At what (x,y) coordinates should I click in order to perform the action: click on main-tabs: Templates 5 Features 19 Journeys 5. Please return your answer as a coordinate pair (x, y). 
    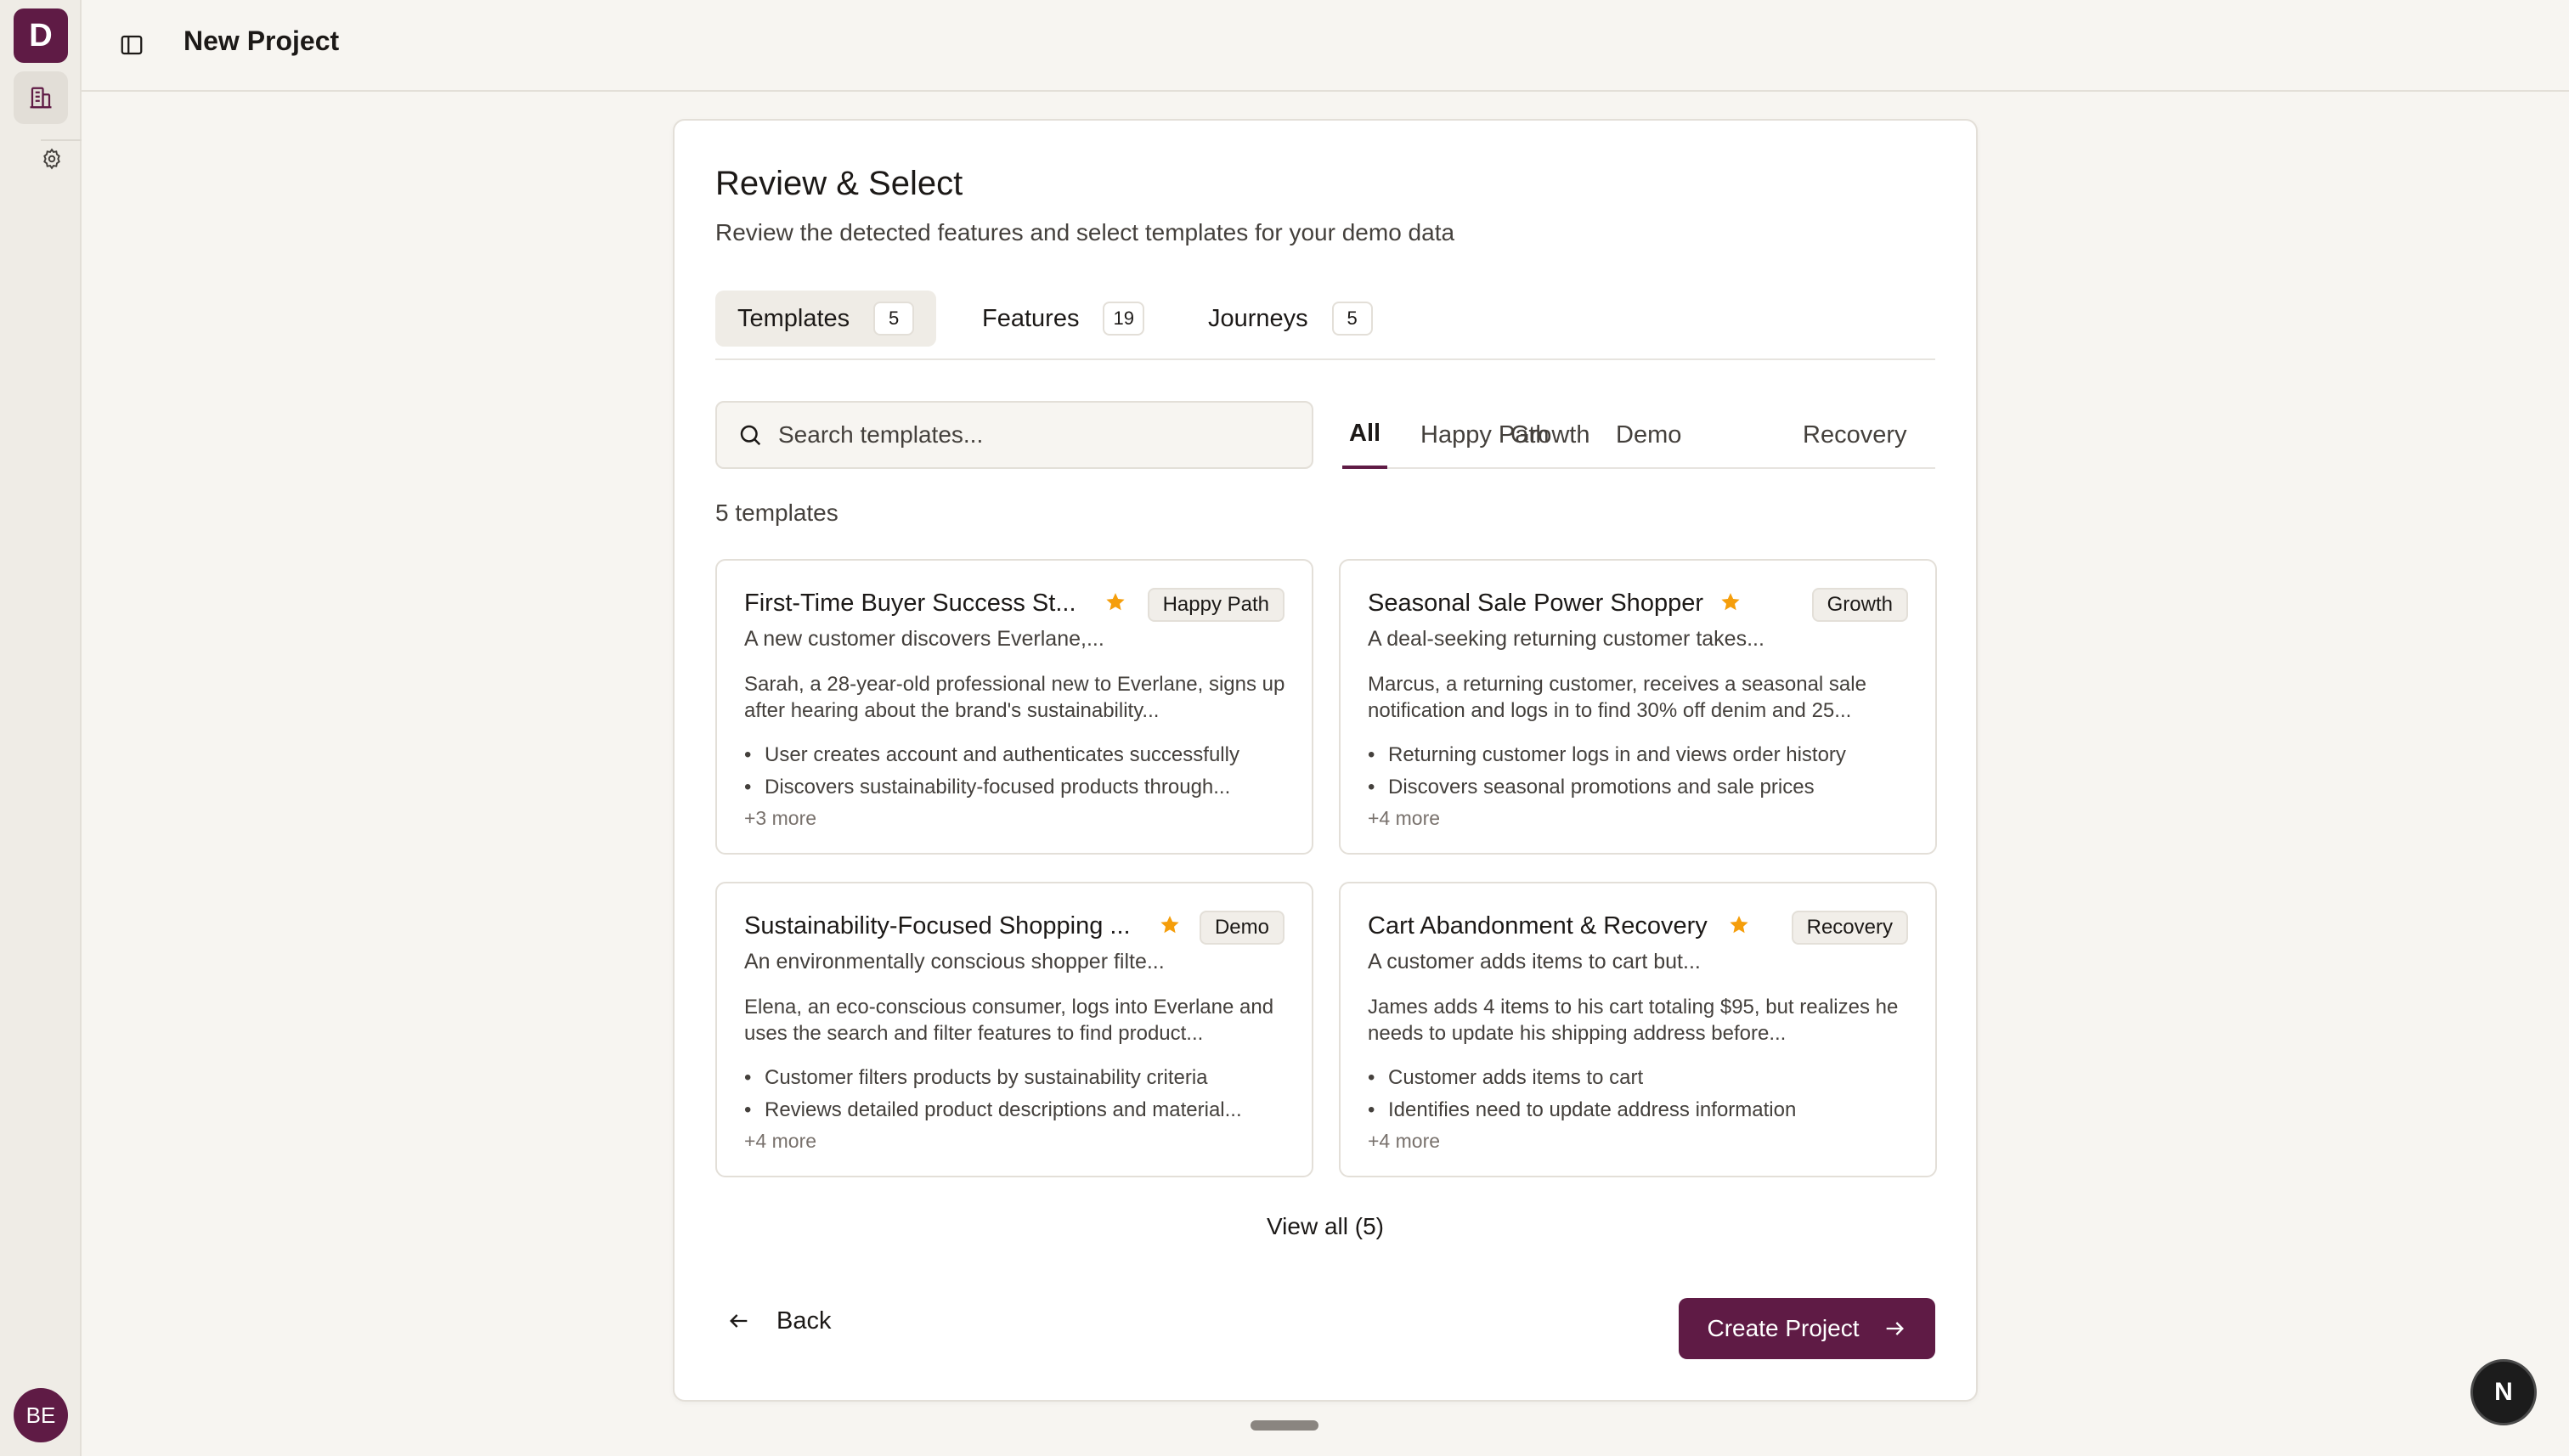
    Looking at the image, I should click on (1325, 326).